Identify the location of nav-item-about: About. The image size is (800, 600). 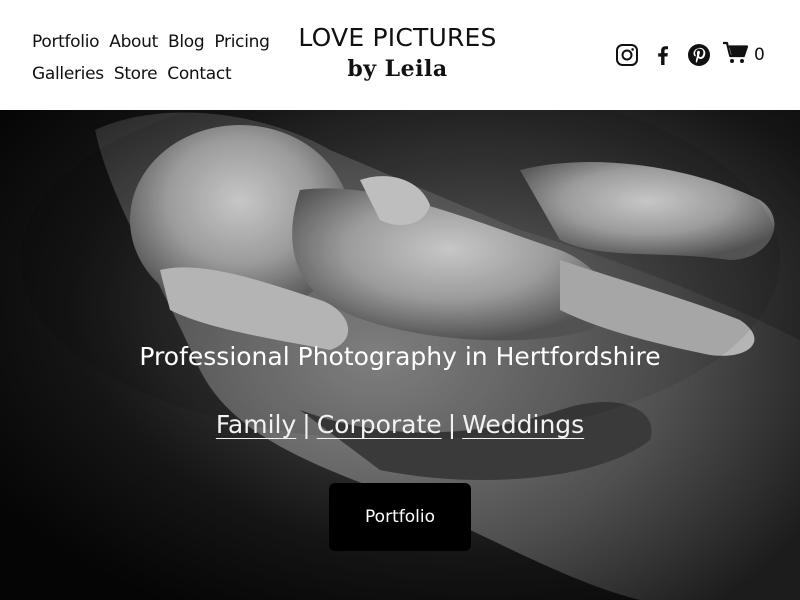
(133, 42).